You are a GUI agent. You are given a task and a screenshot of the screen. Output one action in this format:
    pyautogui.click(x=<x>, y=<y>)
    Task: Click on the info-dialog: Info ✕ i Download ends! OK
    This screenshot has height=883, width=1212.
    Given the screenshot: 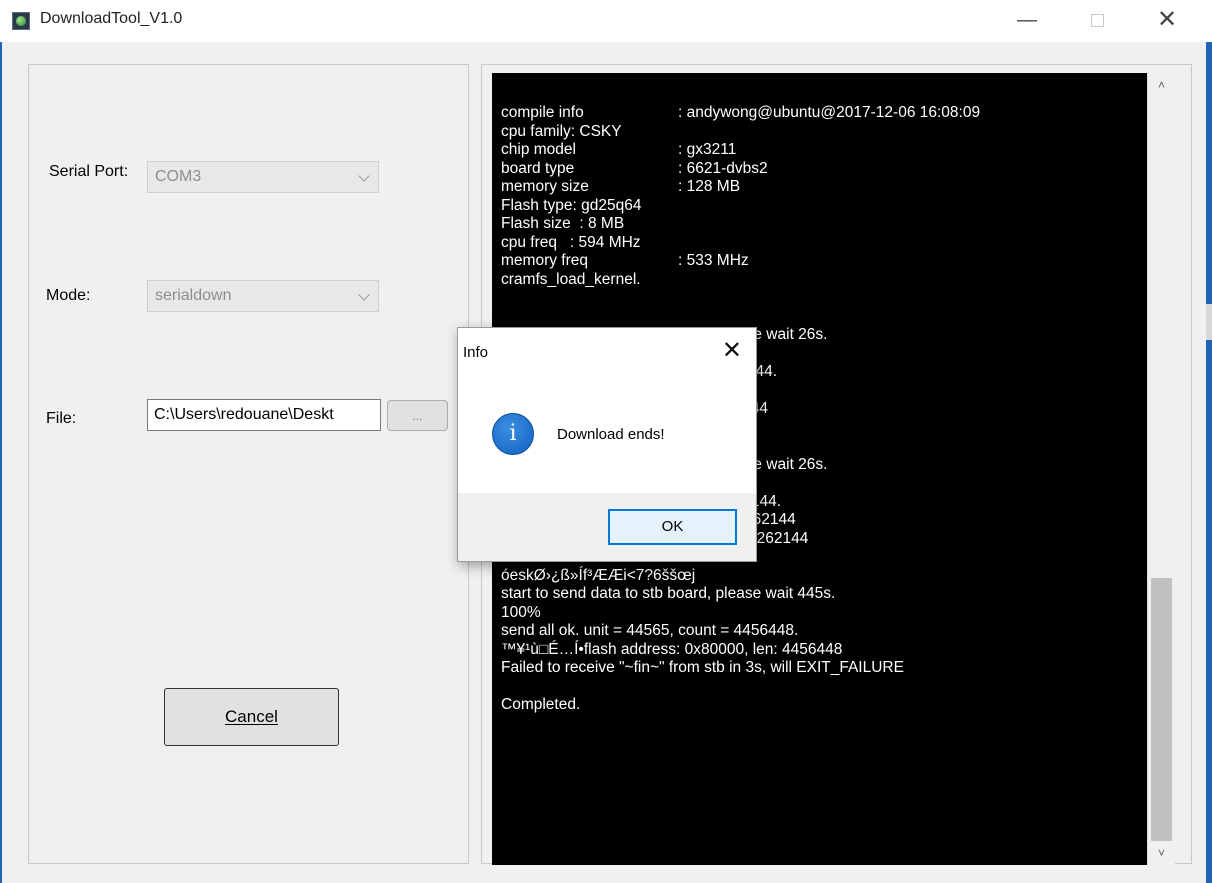 What is the action you would take?
    pyautogui.click(x=607, y=444)
    